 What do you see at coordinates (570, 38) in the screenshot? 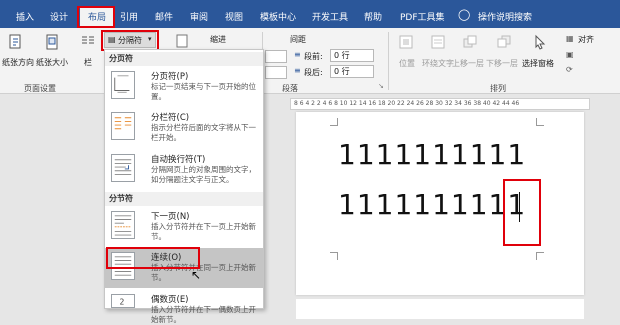
I see `align-icon: ▦` at bounding box center [570, 38].